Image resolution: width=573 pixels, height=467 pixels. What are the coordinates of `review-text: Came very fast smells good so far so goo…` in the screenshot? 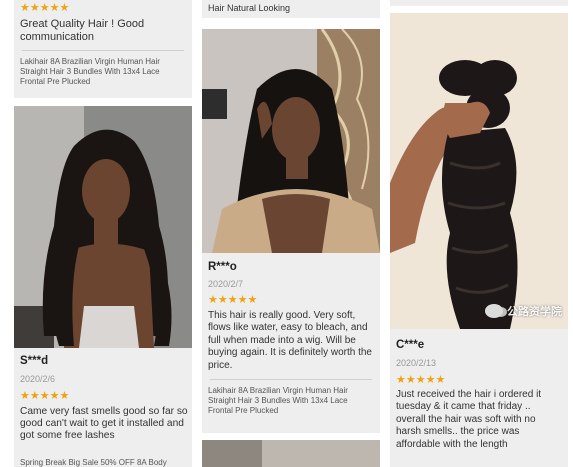 It's located at (104, 424).